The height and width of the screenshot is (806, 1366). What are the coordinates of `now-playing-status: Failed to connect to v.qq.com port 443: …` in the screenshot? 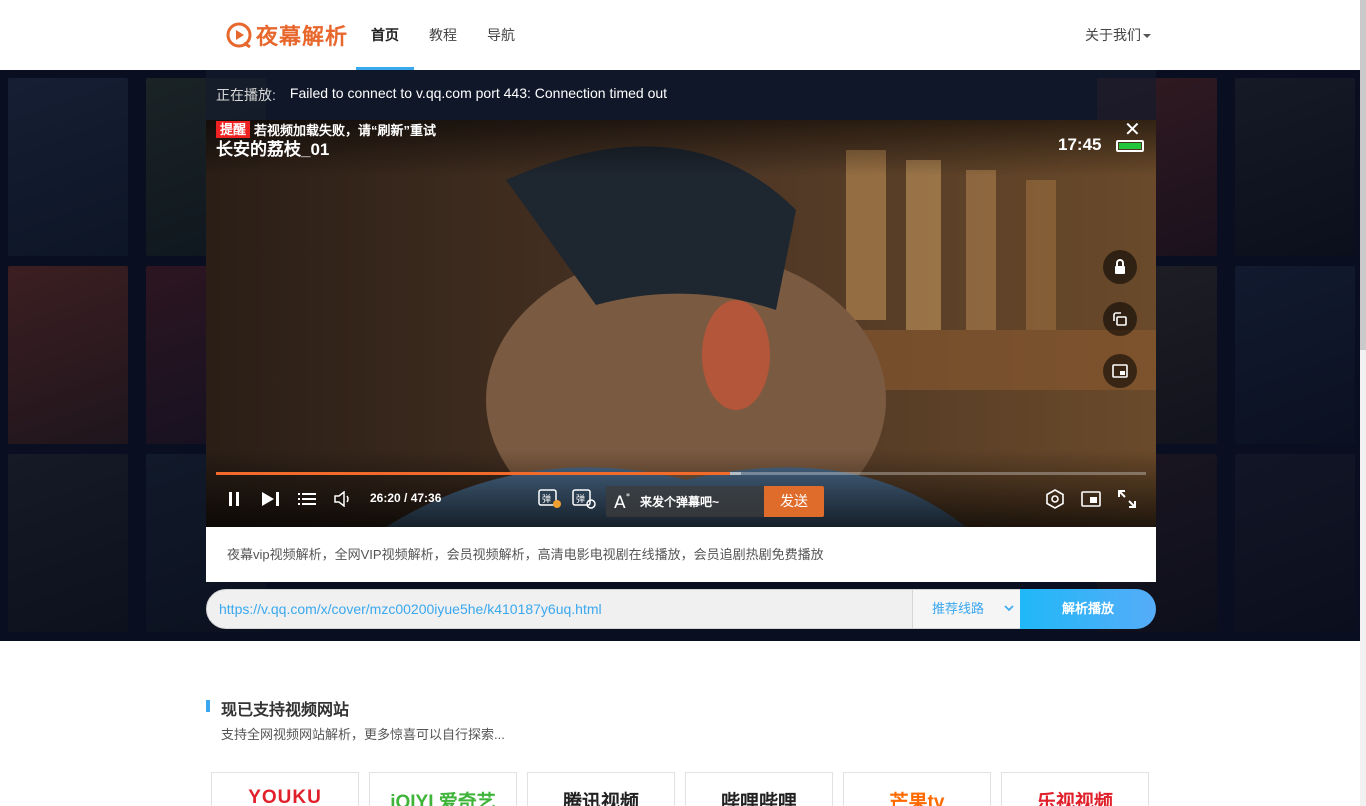 It's located at (478, 93).